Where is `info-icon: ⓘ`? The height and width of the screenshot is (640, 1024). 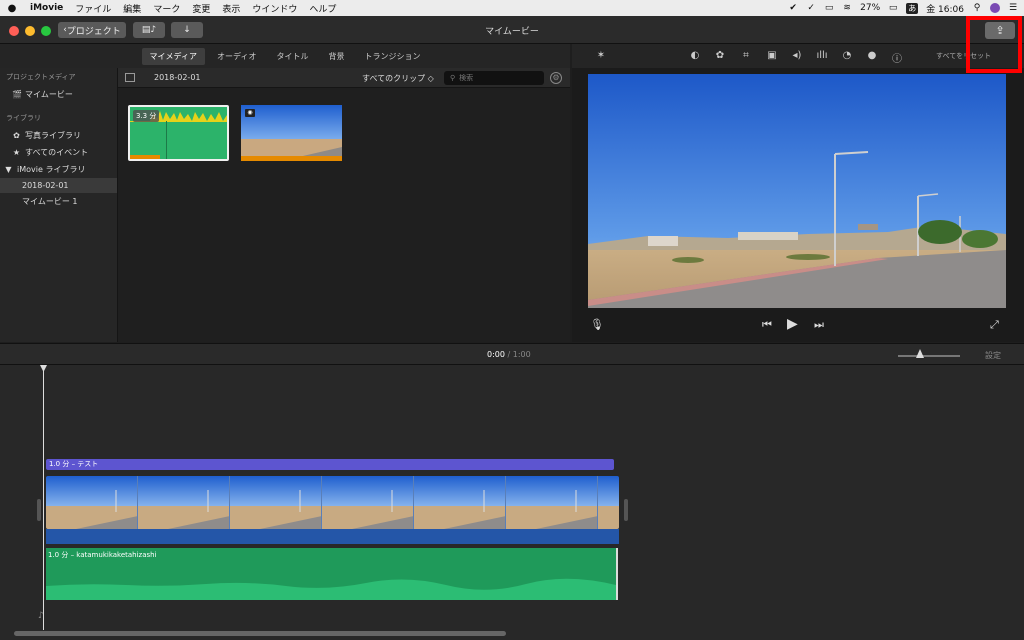 info-icon: ⓘ is located at coordinates (897, 57).